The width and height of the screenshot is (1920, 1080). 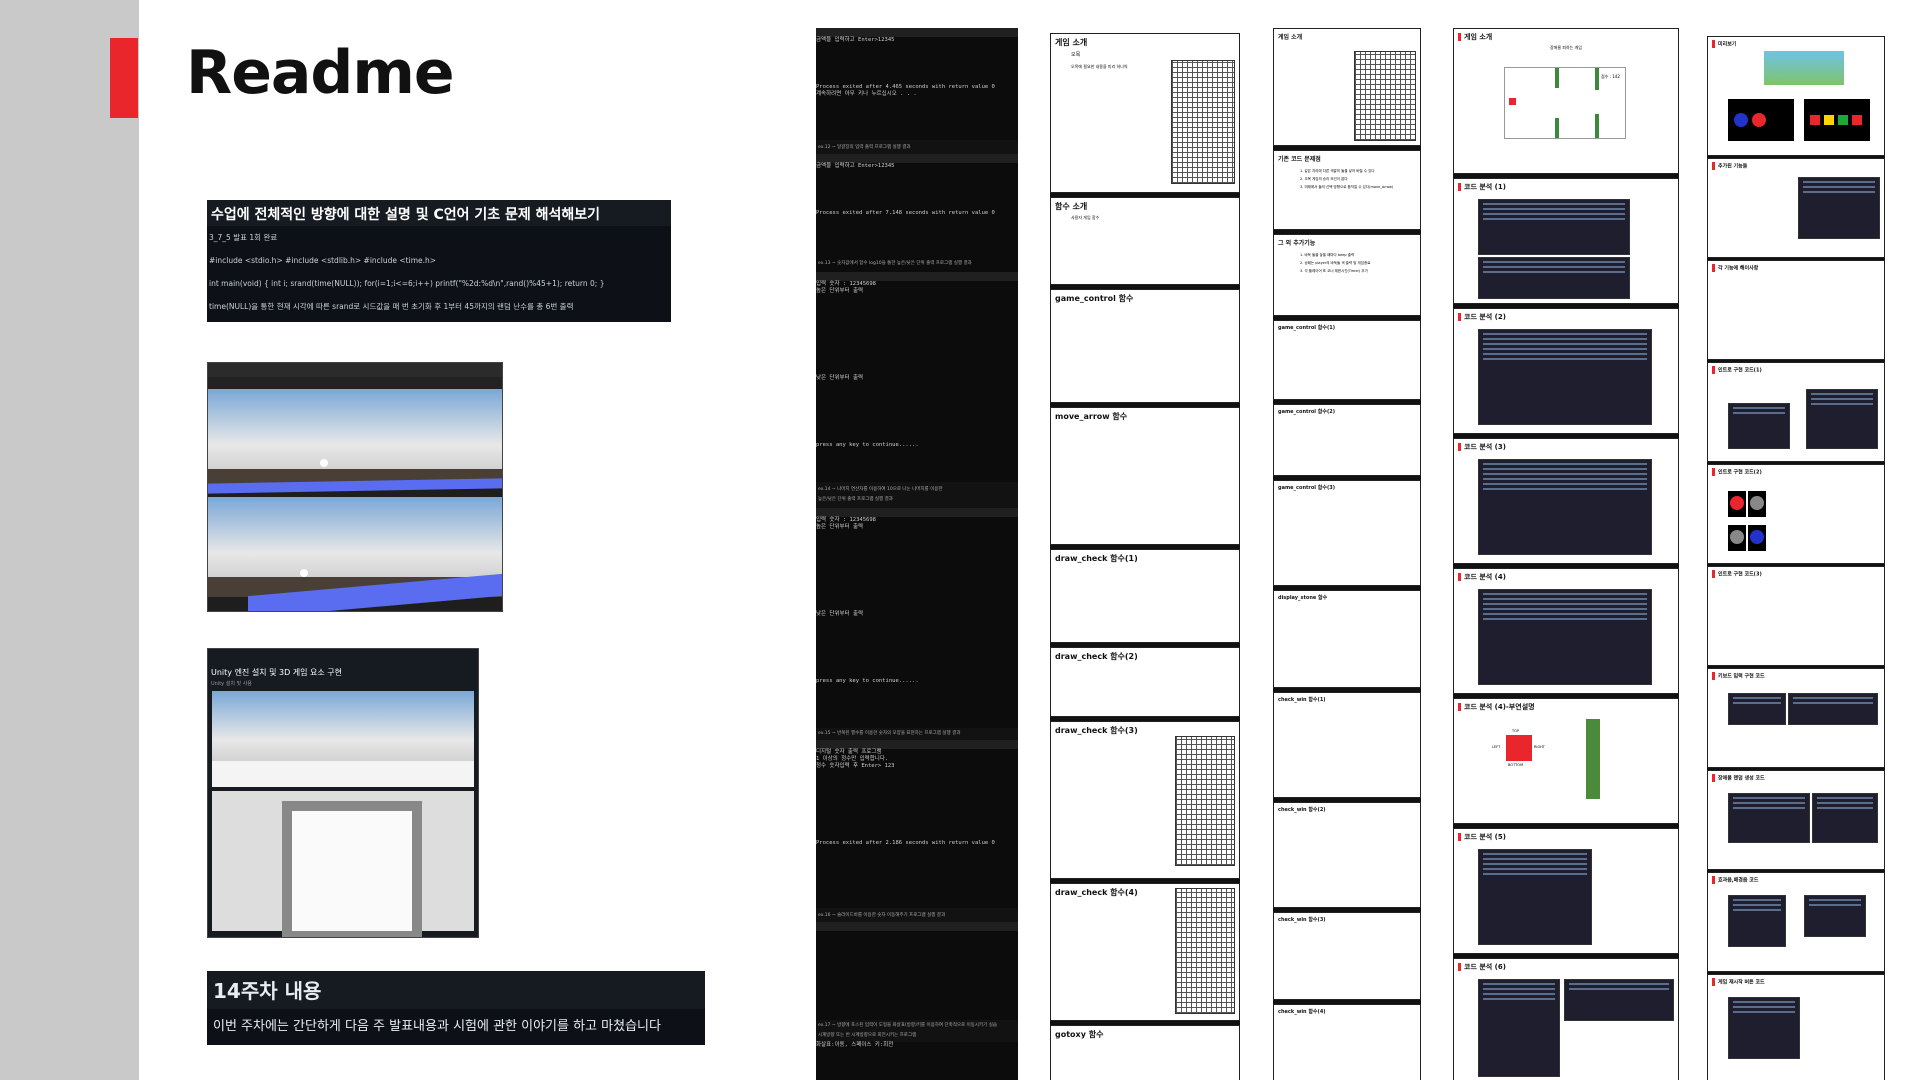 What do you see at coordinates (1485, 317) in the screenshot?
I see `slide-title: 코드 분석 (2)` at bounding box center [1485, 317].